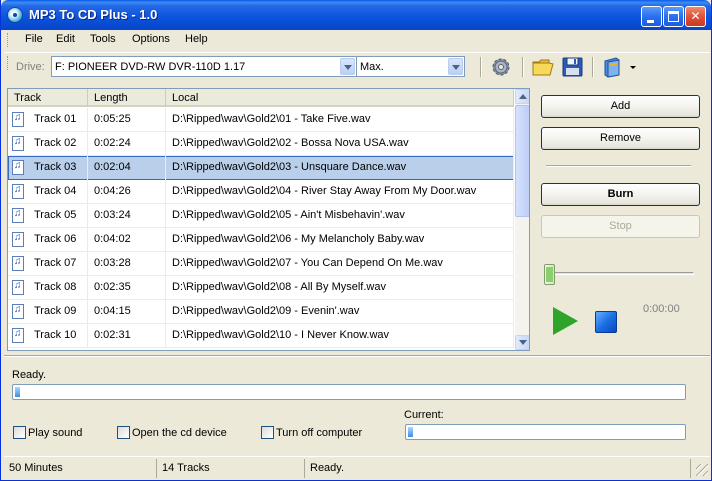 Image resolution: width=712 pixels, height=481 pixels. I want to click on cd-case-icon, so click(614, 67).